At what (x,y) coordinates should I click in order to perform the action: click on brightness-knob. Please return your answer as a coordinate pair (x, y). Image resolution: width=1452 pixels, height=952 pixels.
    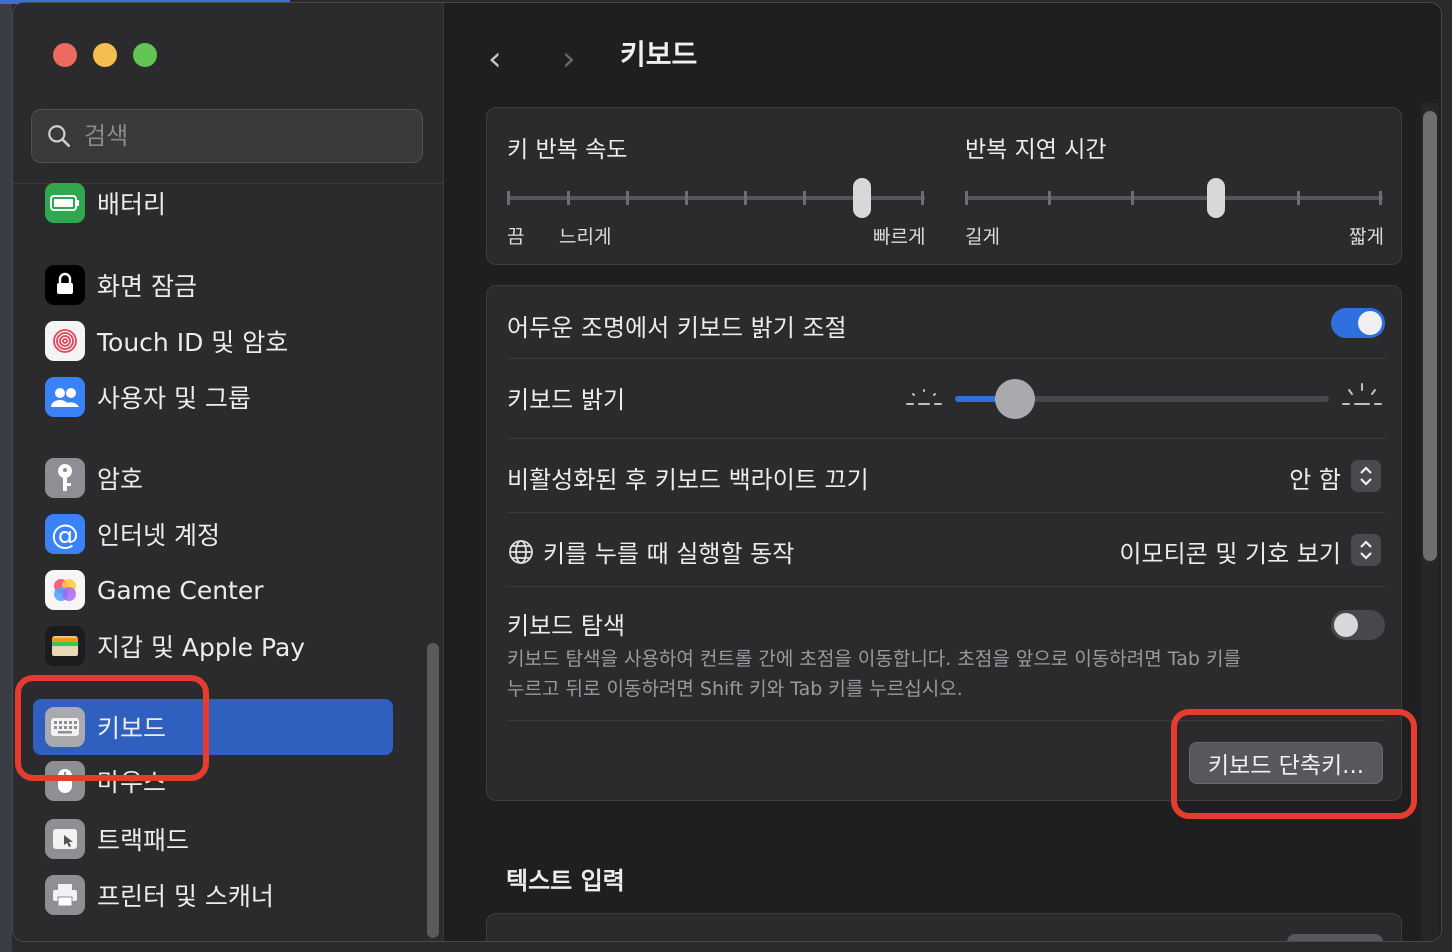
    Looking at the image, I should click on (1014, 399).